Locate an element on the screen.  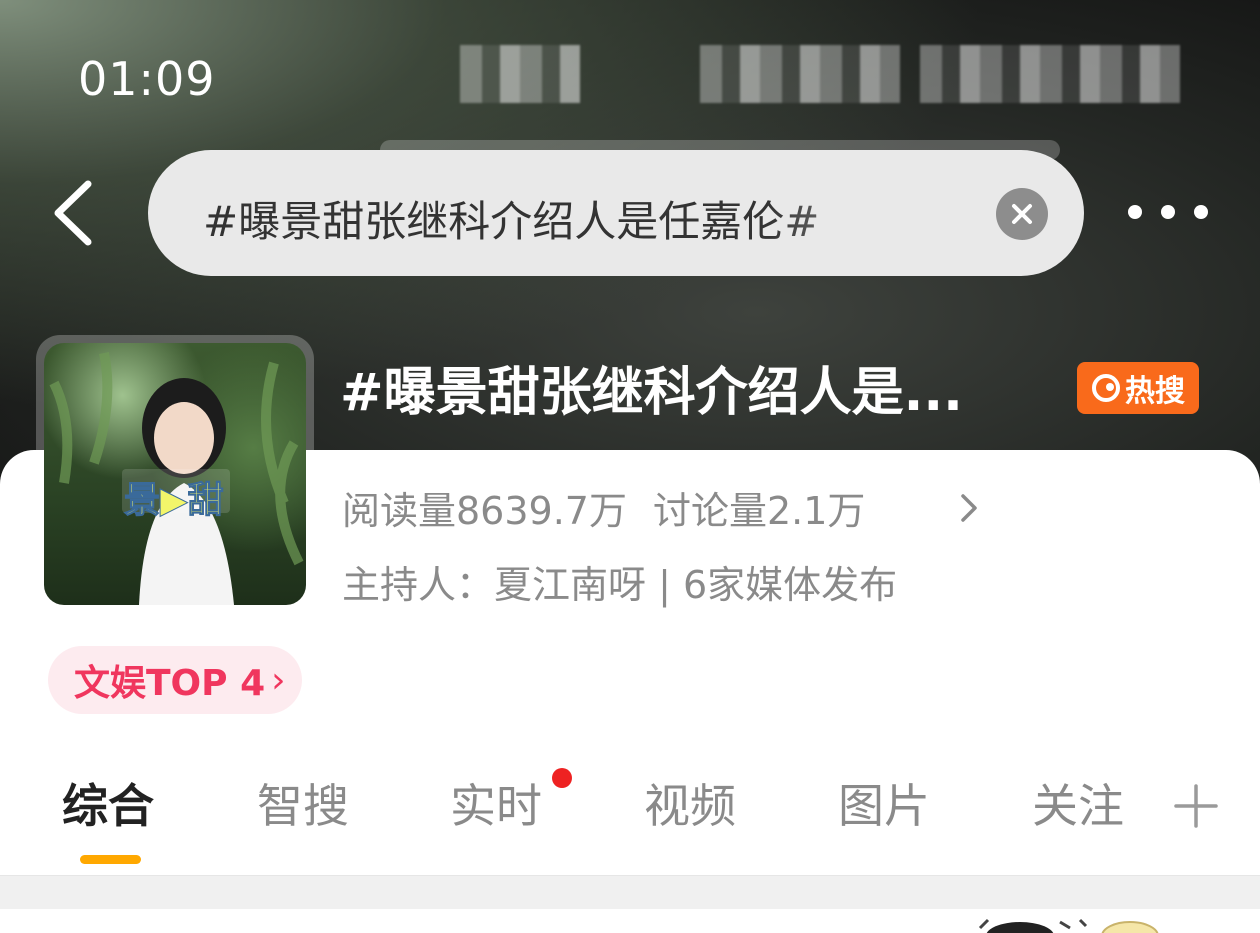
tab-video: 视频 is located at coordinates (690, 803).